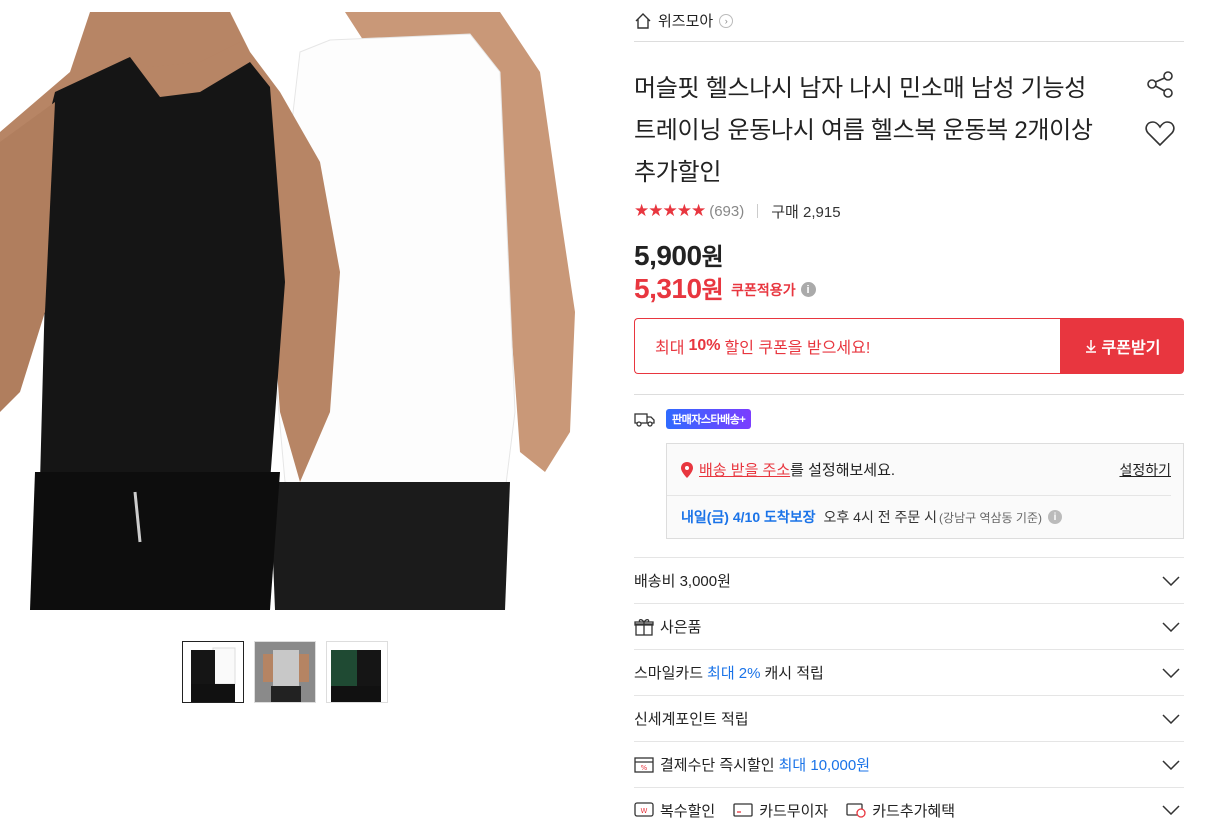 The height and width of the screenshot is (826, 1219). Describe the element at coordinates (688, 811) in the screenshot. I see `multi-discount-label: 복수할인` at that location.